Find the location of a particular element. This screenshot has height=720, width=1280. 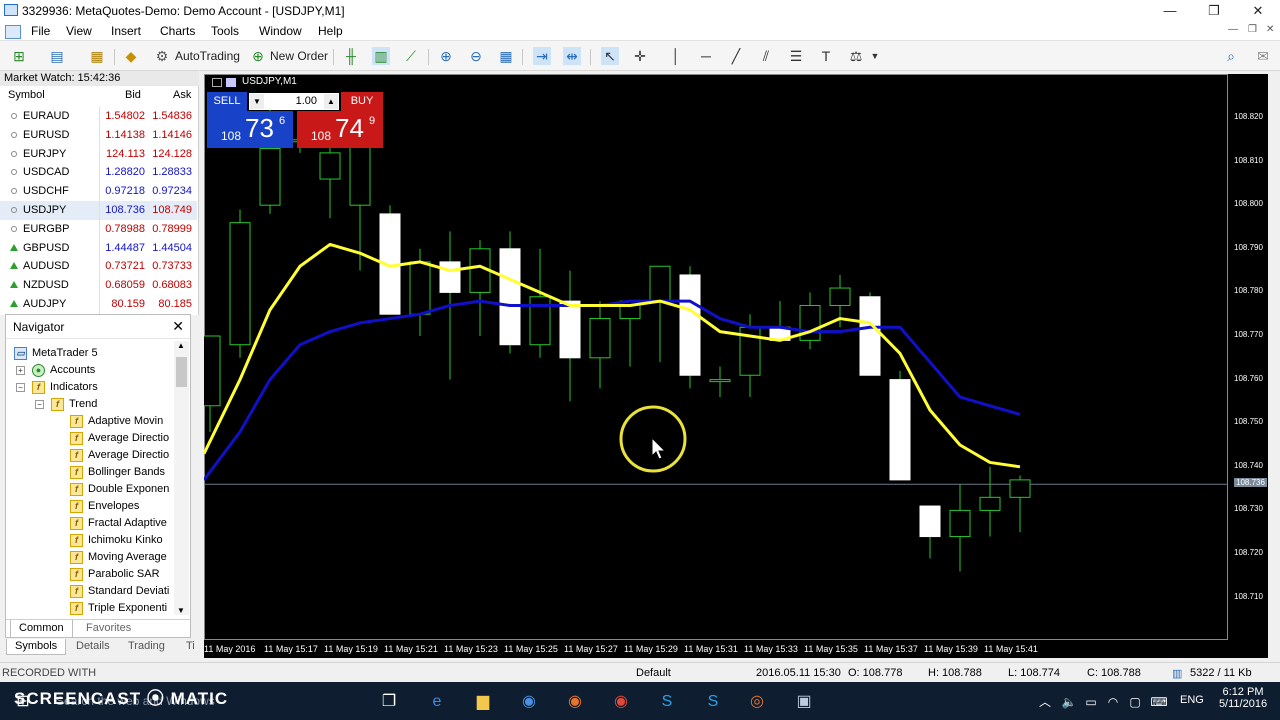

lot-decrease-icon: ▼ is located at coordinates (257, 101).